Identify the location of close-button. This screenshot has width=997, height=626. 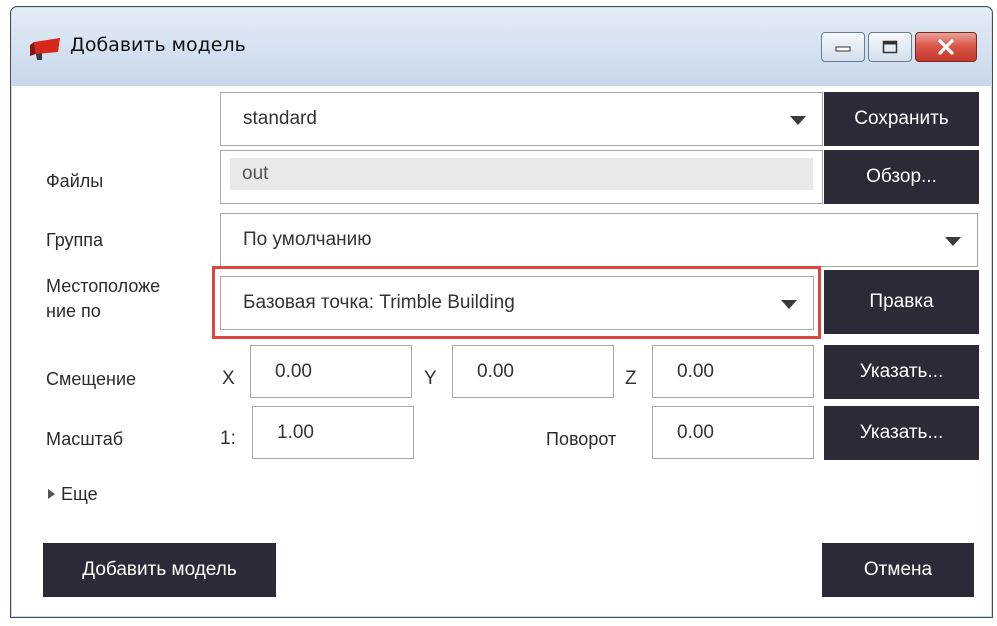
(946, 47).